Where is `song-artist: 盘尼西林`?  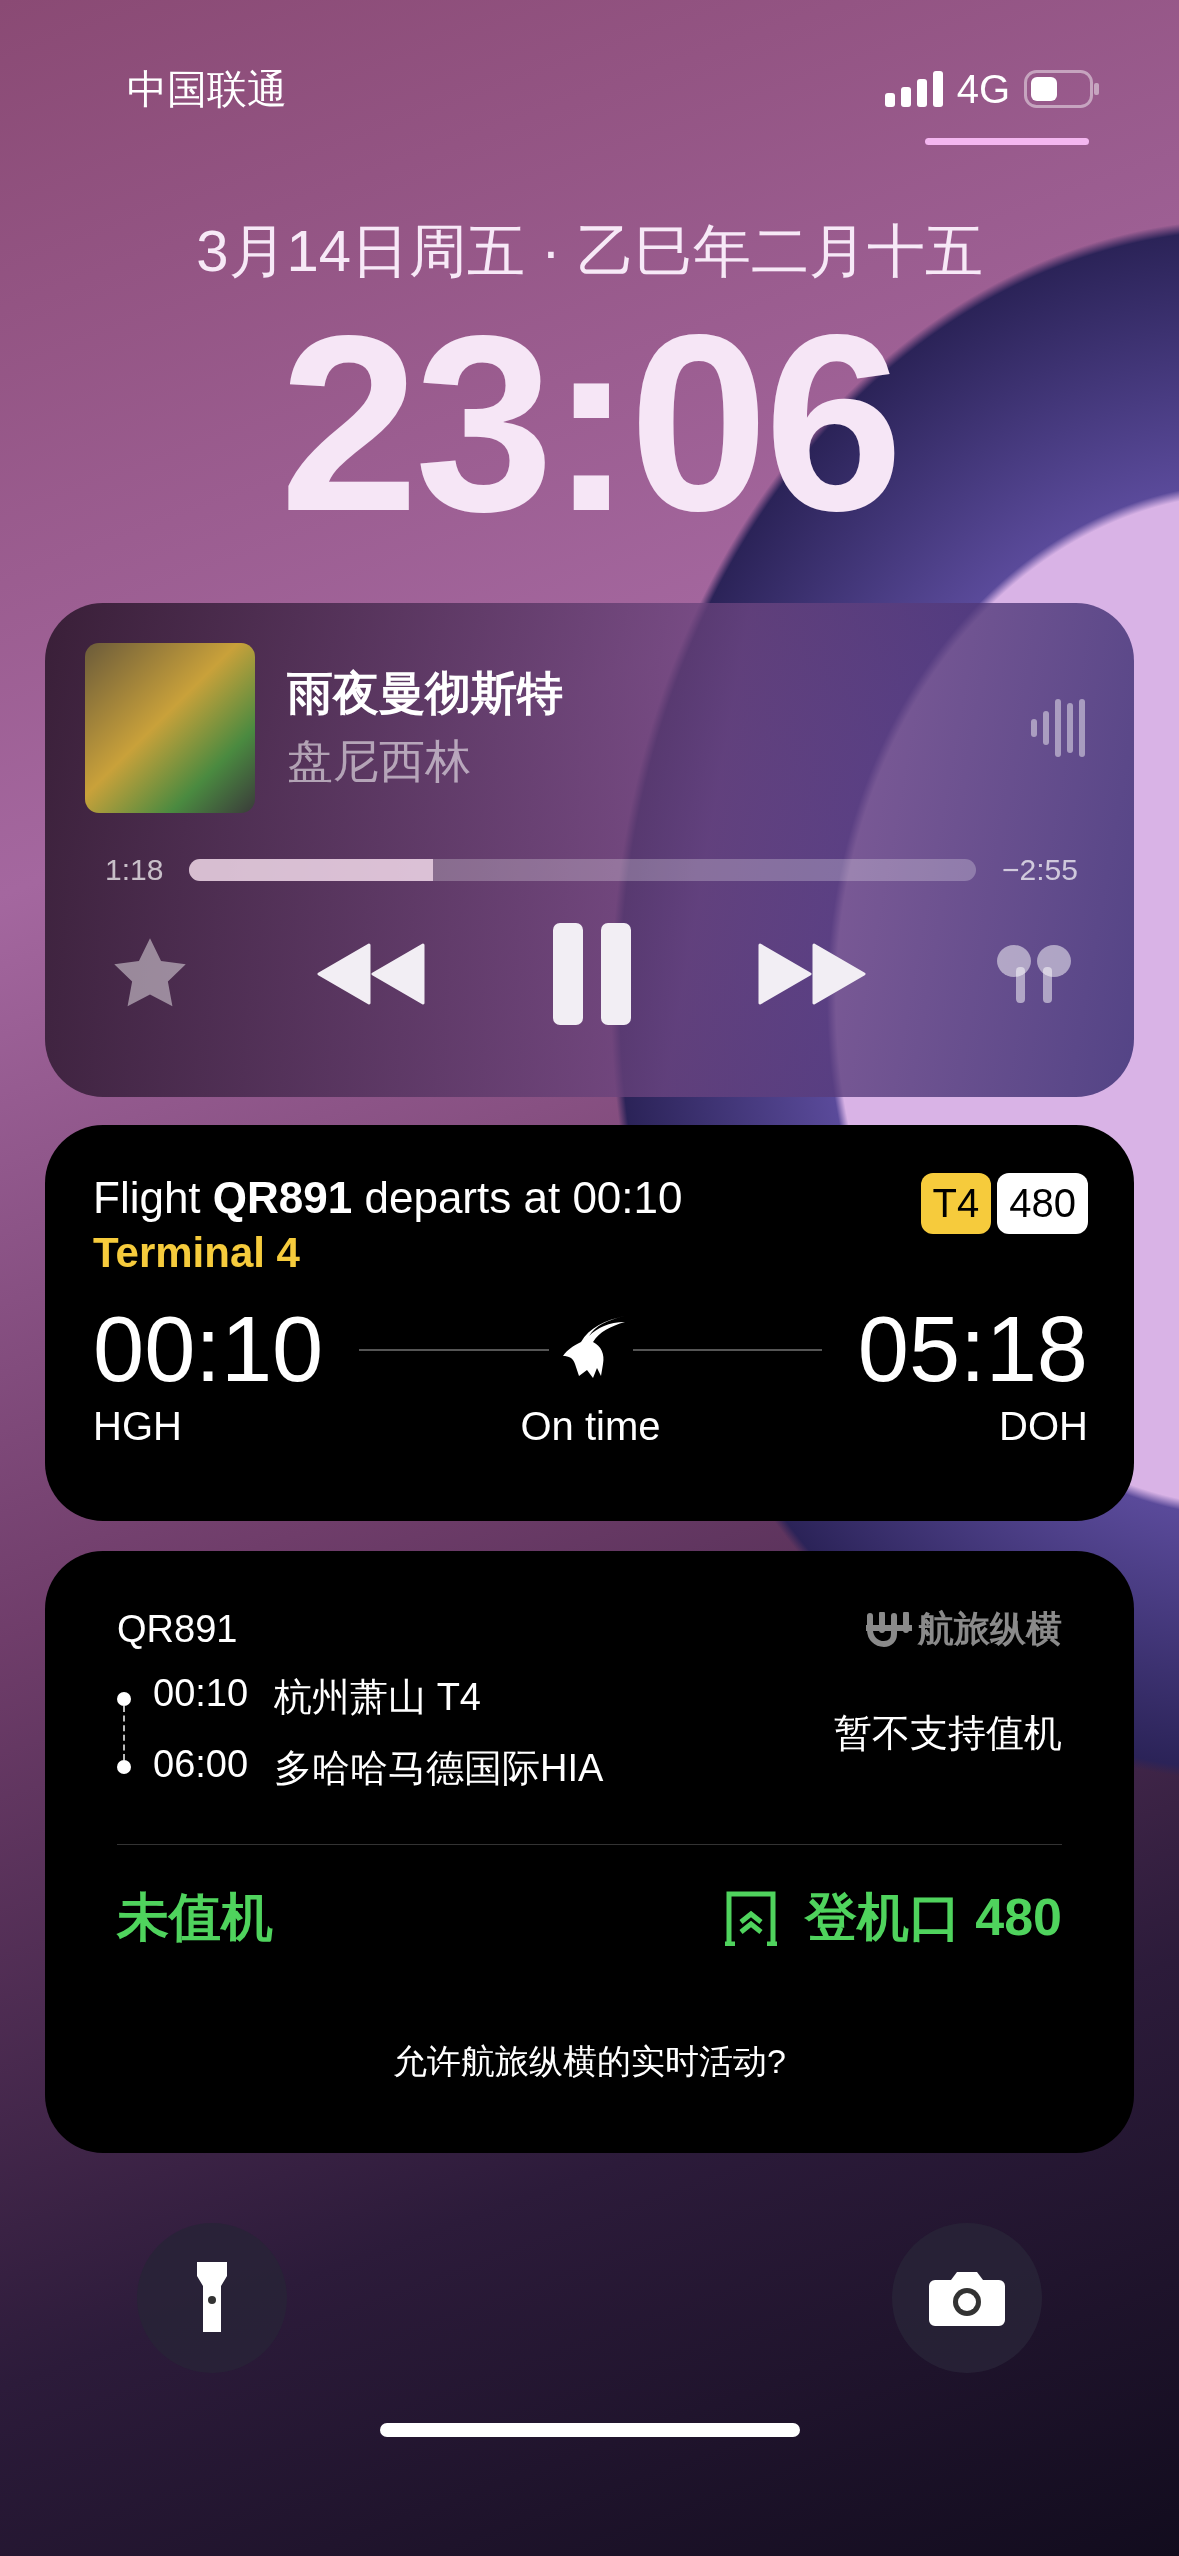
song-artist: 盘尼西林 is located at coordinates (379, 761).